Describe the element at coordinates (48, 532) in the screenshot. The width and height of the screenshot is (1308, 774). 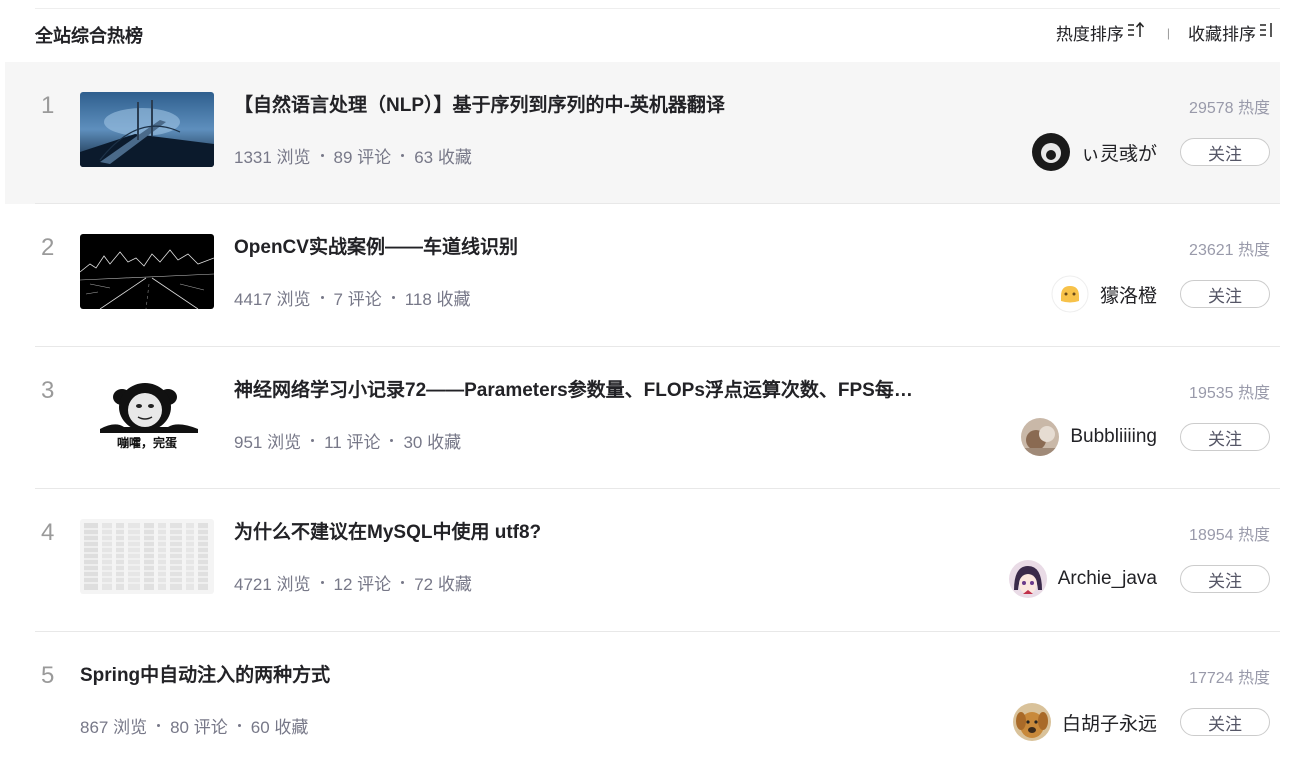
I see `rank-number: 4` at that location.